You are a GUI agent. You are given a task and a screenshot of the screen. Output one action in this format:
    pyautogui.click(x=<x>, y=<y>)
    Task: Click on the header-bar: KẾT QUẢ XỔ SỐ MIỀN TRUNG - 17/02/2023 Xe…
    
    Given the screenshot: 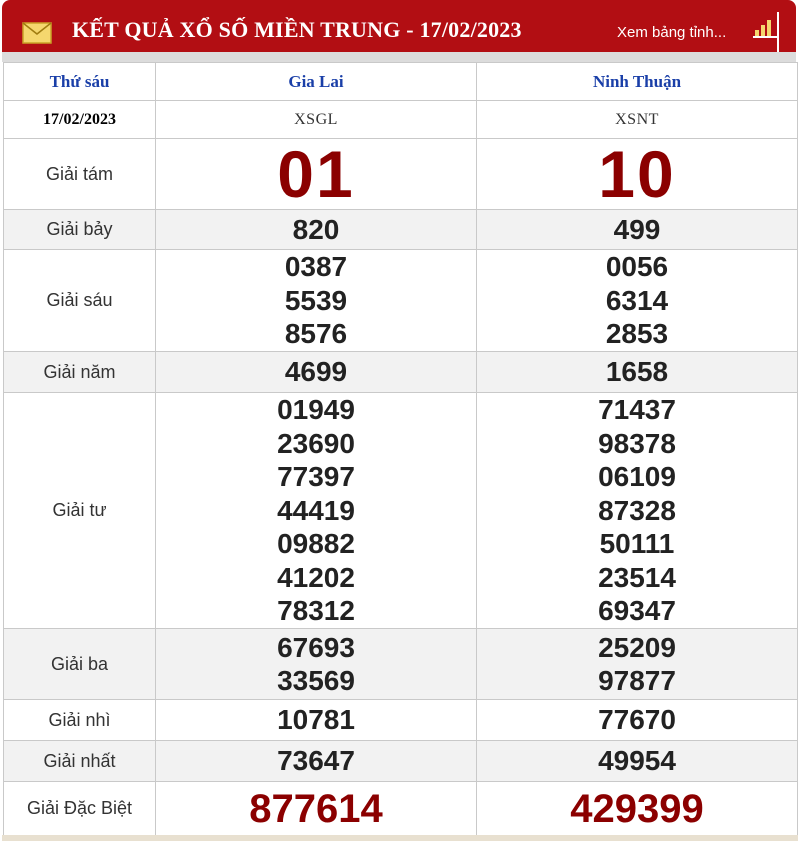 What is the action you would take?
    pyautogui.click(x=399, y=31)
    